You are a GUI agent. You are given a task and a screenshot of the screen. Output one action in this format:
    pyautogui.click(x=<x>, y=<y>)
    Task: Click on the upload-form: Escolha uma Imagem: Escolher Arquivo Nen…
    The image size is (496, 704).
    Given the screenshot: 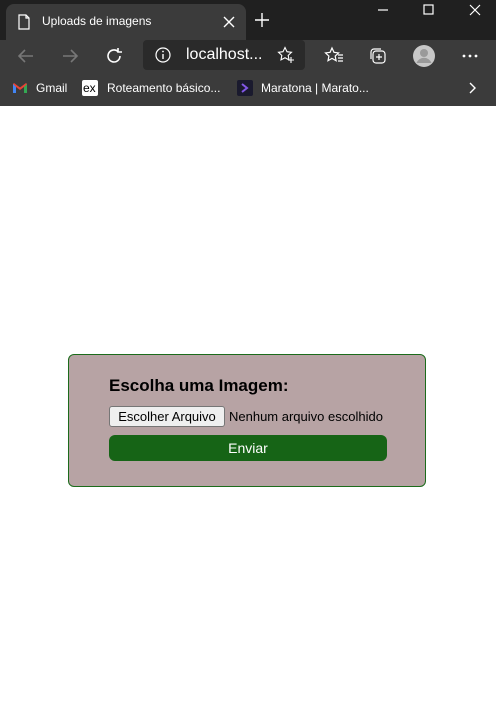 What is the action you would take?
    pyautogui.click(x=247, y=420)
    